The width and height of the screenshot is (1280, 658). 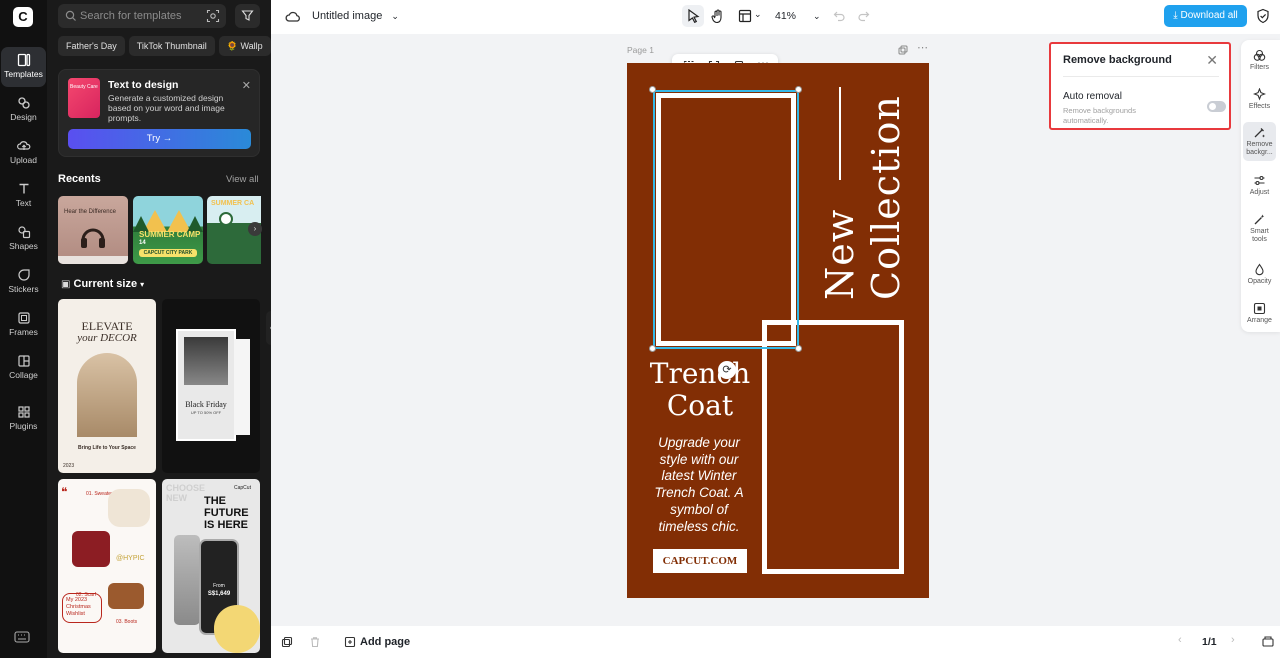 What do you see at coordinates (1175, 15) in the screenshot?
I see `download-icon: ⤓` at bounding box center [1175, 15].